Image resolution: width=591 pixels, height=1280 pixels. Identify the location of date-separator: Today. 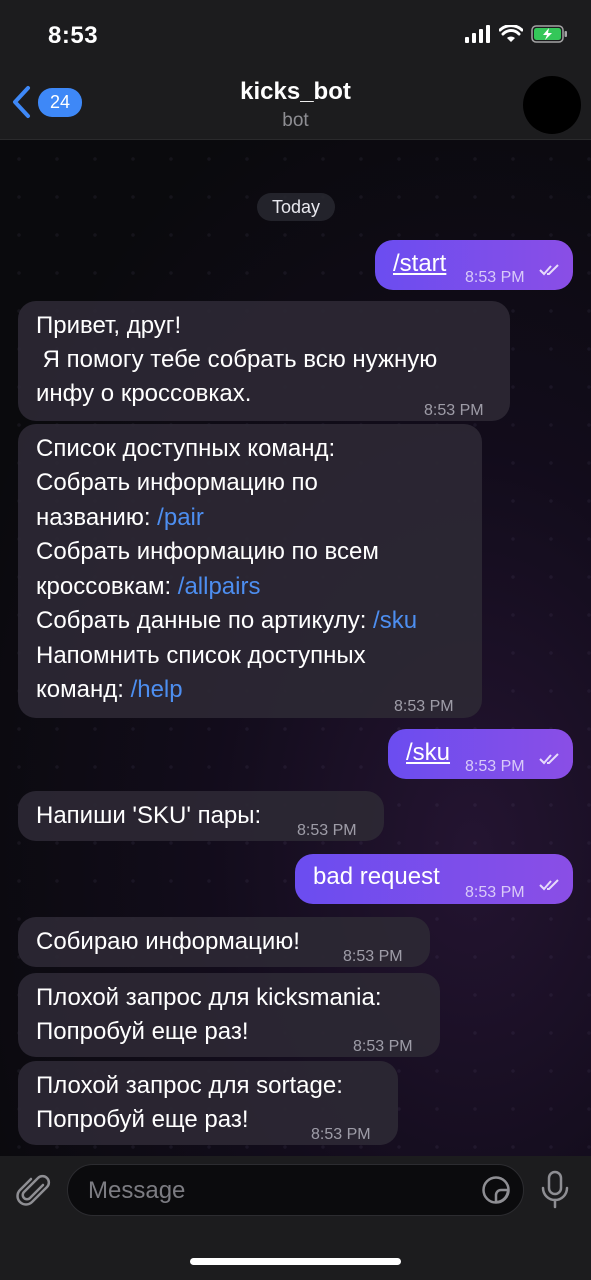
(296, 207).